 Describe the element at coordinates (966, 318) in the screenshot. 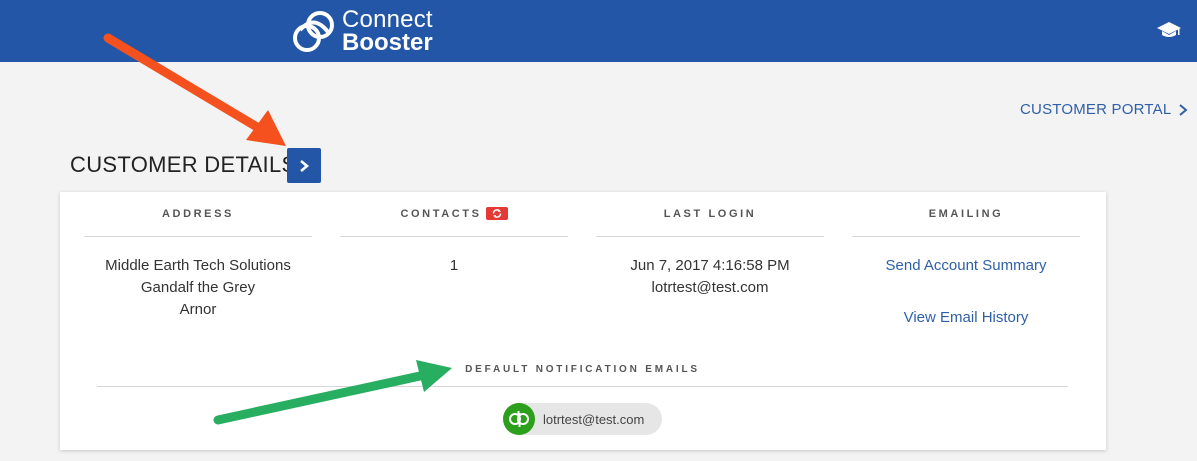

I see `view-email-history-link: View Email History` at that location.